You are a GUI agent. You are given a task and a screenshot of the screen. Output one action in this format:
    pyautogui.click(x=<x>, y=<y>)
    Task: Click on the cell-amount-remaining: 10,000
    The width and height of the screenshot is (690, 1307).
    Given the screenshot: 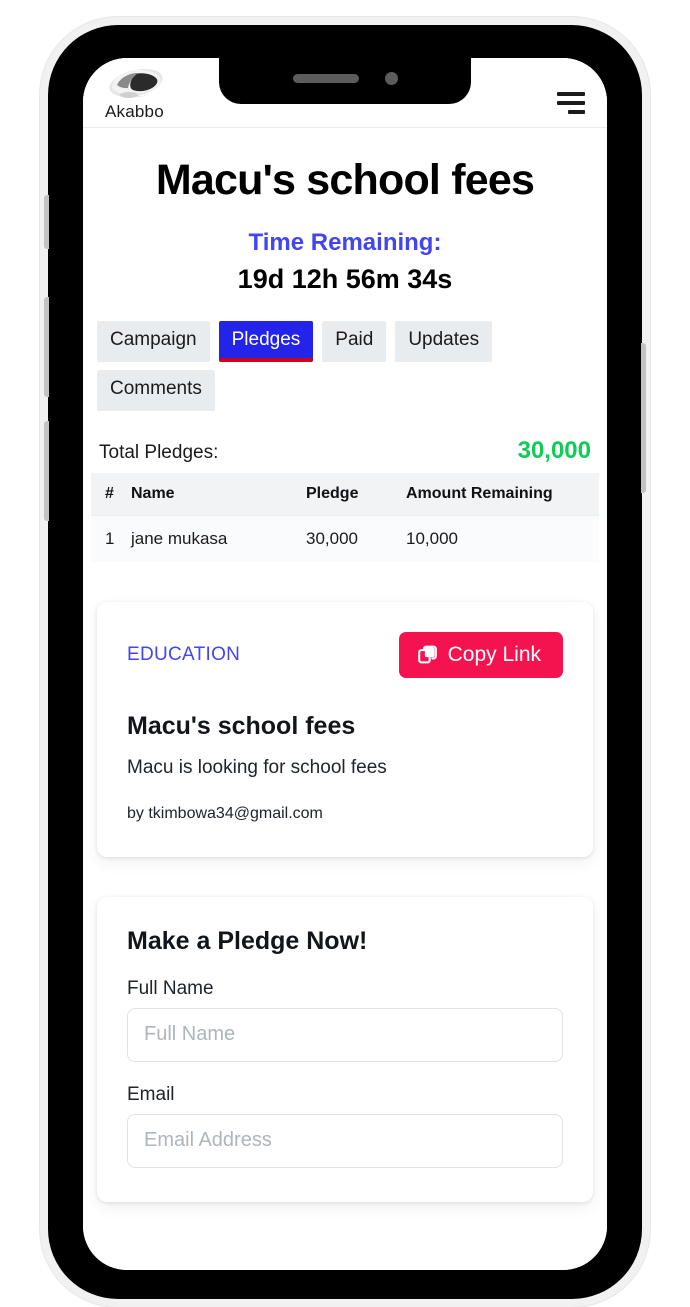 What is the action you would take?
    pyautogui.click(x=432, y=538)
    